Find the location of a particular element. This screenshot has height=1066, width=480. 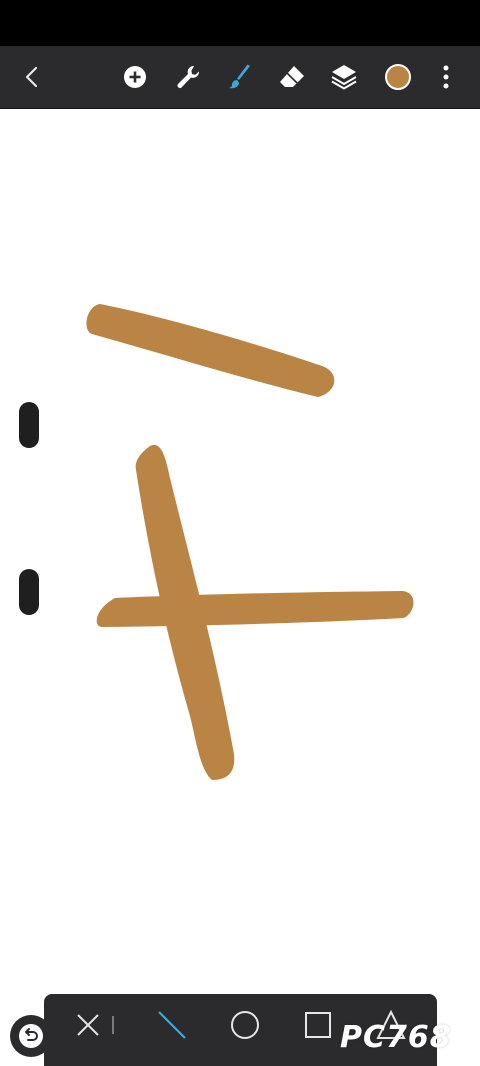

ellipse-tool-button is located at coordinates (245, 1025).